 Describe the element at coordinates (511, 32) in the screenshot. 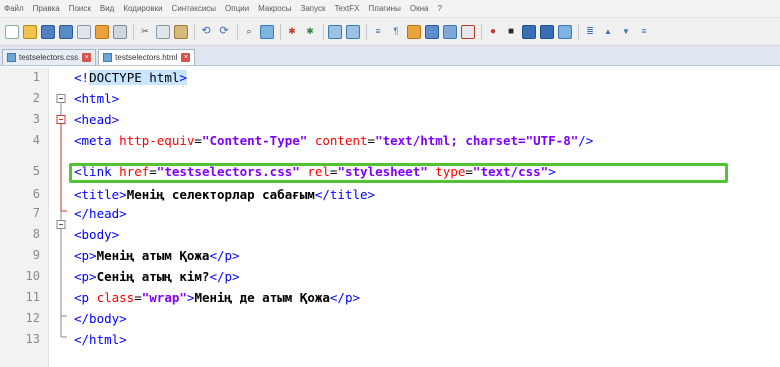

I see `stop-macro-icon: ■` at that location.